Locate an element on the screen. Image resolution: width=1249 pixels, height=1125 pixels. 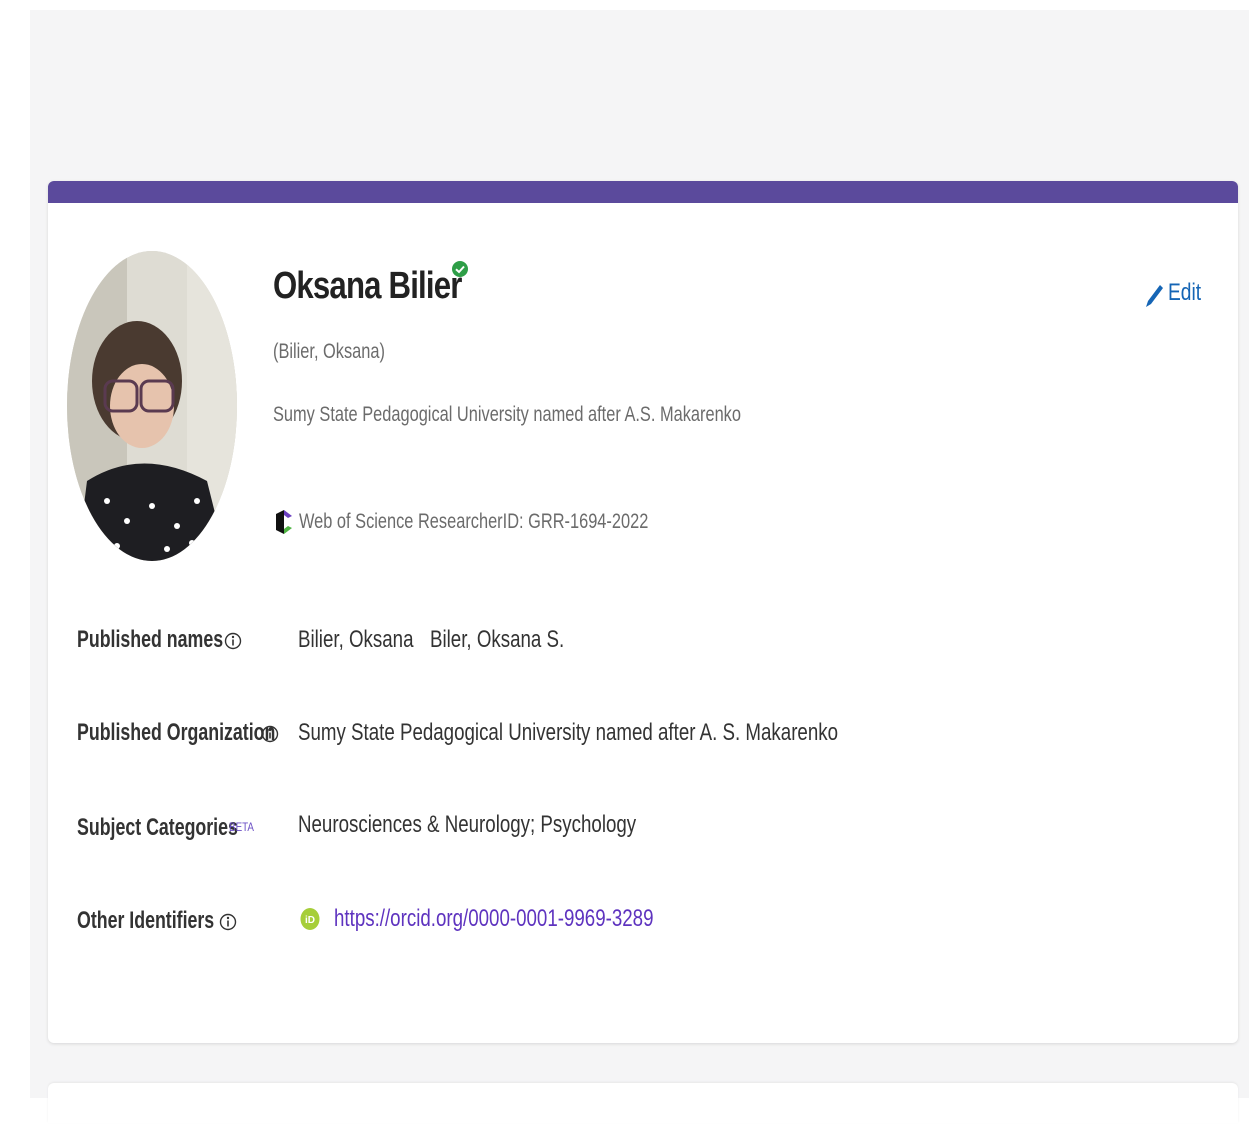
subject-categories-value: Neurosciences & Neurology; Psychology is located at coordinates (467, 824).